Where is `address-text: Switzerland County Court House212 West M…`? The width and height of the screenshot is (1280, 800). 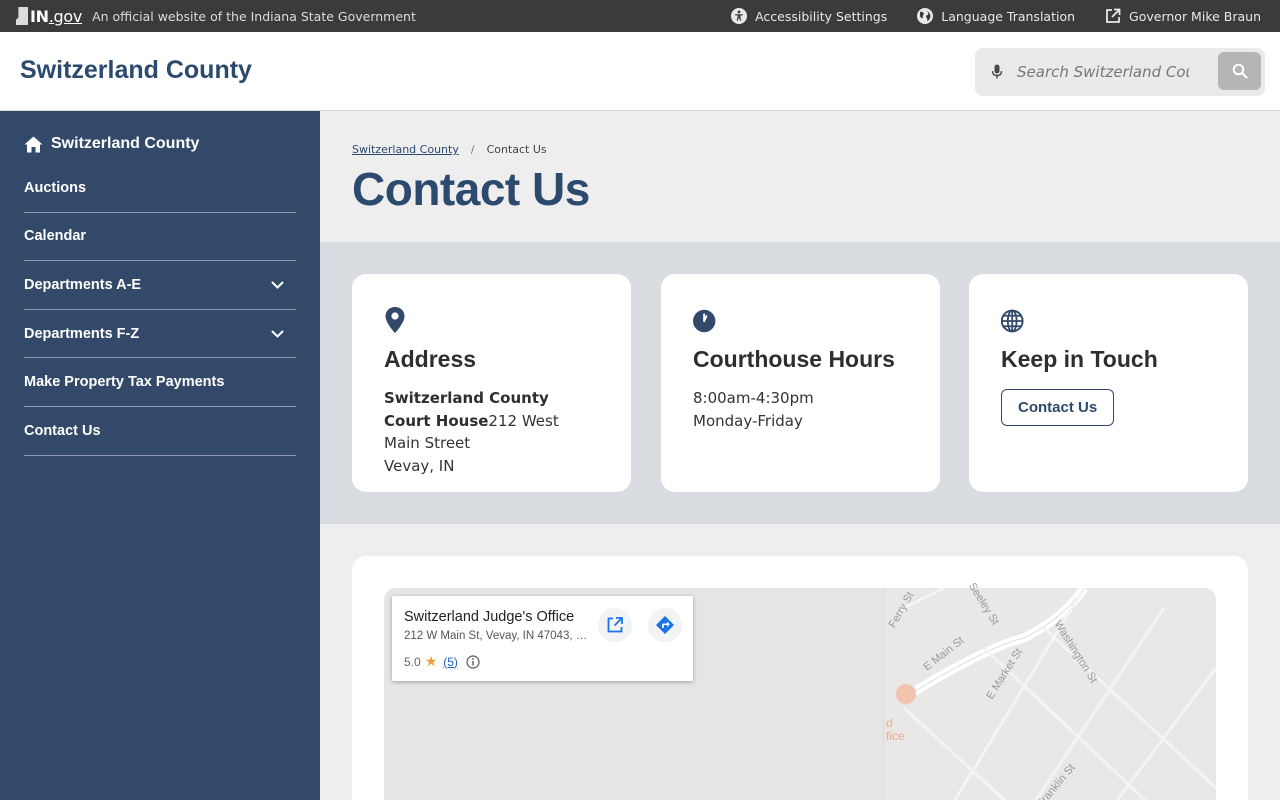
address-text: Switzerland County Court House212 West M… is located at coordinates (491, 432).